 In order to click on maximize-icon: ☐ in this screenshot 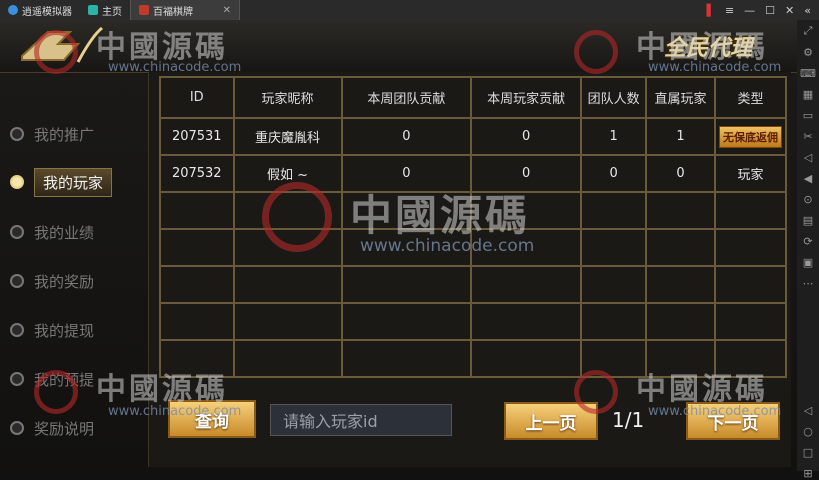, I will do `click(770, 10)`.